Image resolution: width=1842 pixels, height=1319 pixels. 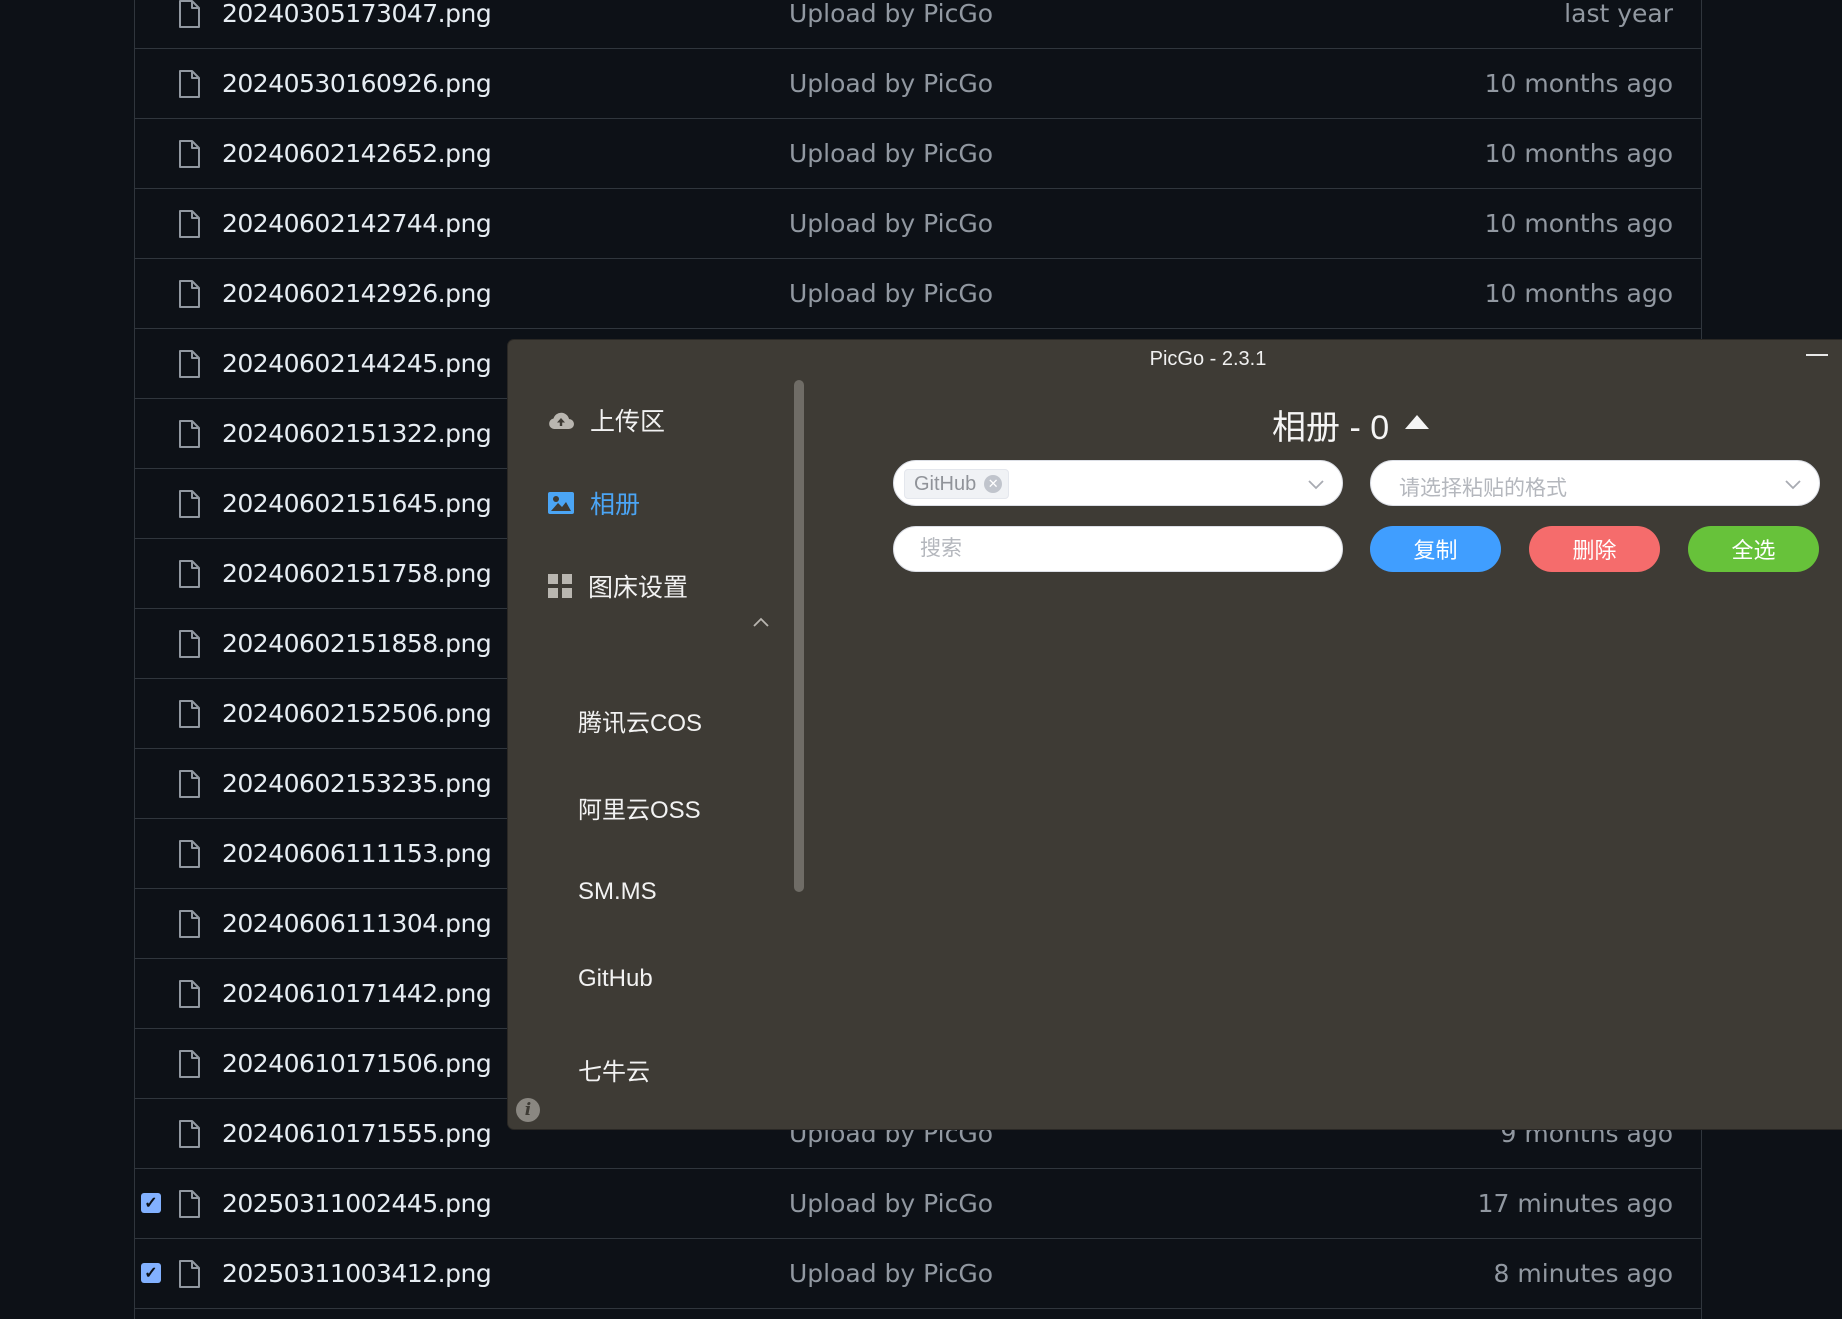 I want to click on delete-button: 删除, so click(x=1594, y=549).